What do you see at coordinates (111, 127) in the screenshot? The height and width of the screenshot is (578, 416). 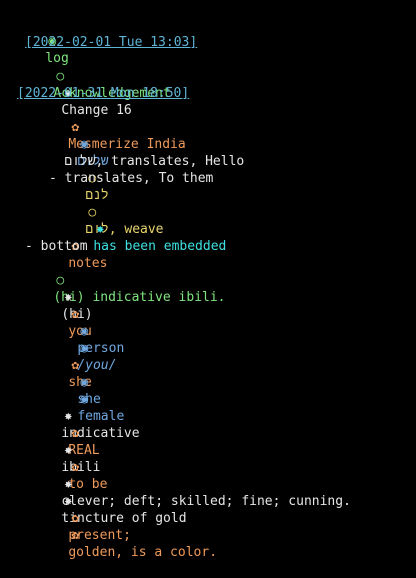 I see `heading-mesmerize-india: ✿ Mesmerize India` at bounding box center [111, 127].